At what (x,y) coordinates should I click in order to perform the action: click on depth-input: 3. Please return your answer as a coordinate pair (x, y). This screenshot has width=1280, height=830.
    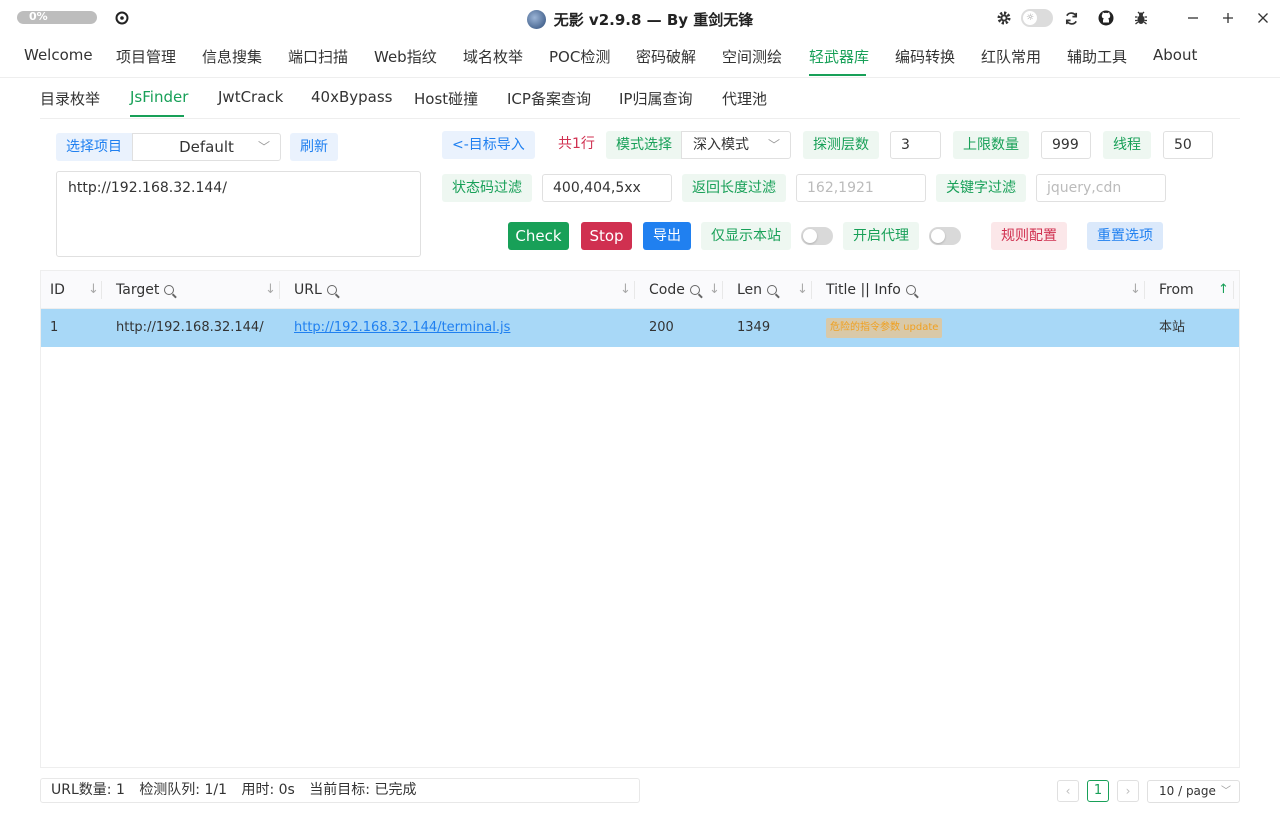
    Looking at the image, I should click on (915, 145).